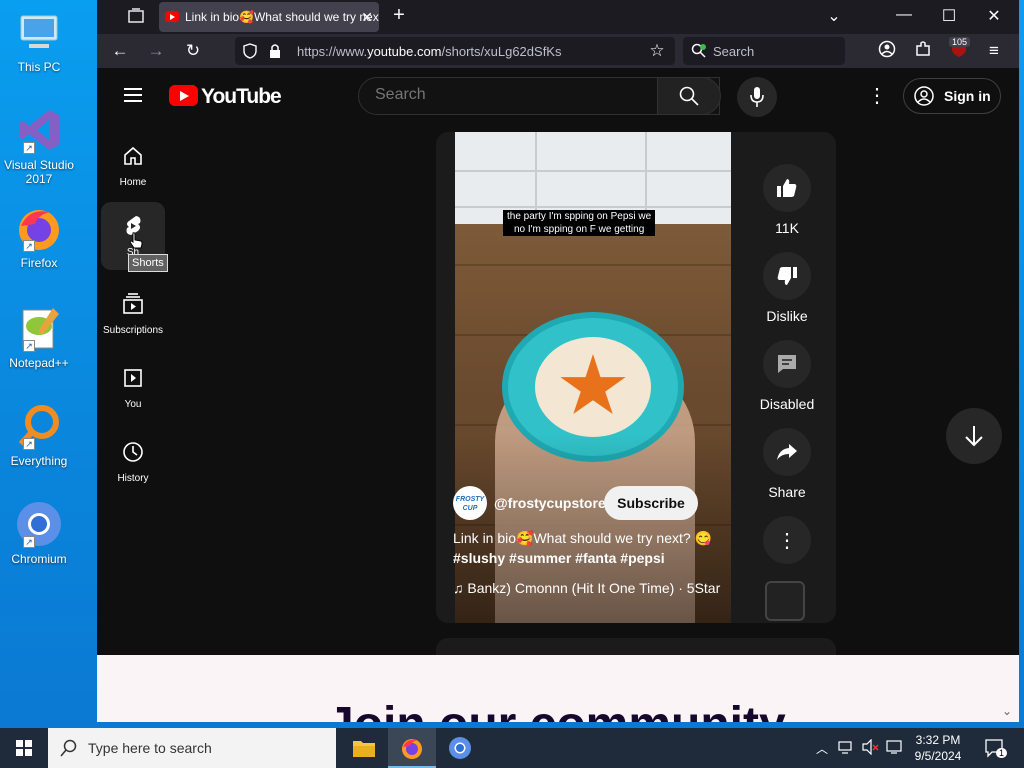  I want to click on sound-thumbnail, so click(785, 601).